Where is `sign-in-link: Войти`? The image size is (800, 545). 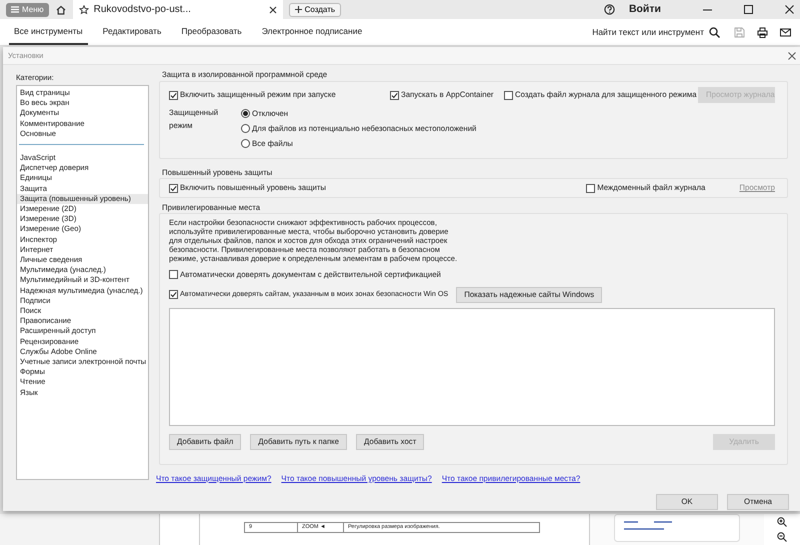
sign-in-link: Войти is located at coordinates (644, 10).